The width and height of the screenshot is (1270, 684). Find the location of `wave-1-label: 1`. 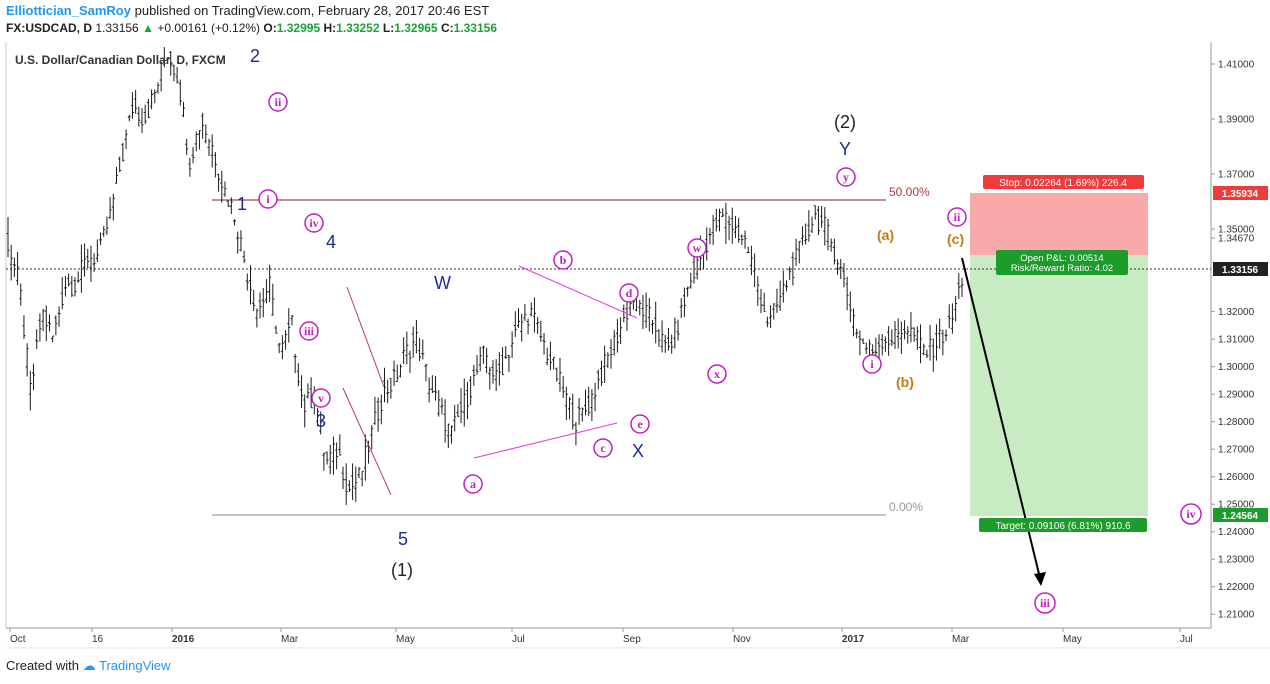

wave-1-label: 1 is located at coordinates (242, 204).